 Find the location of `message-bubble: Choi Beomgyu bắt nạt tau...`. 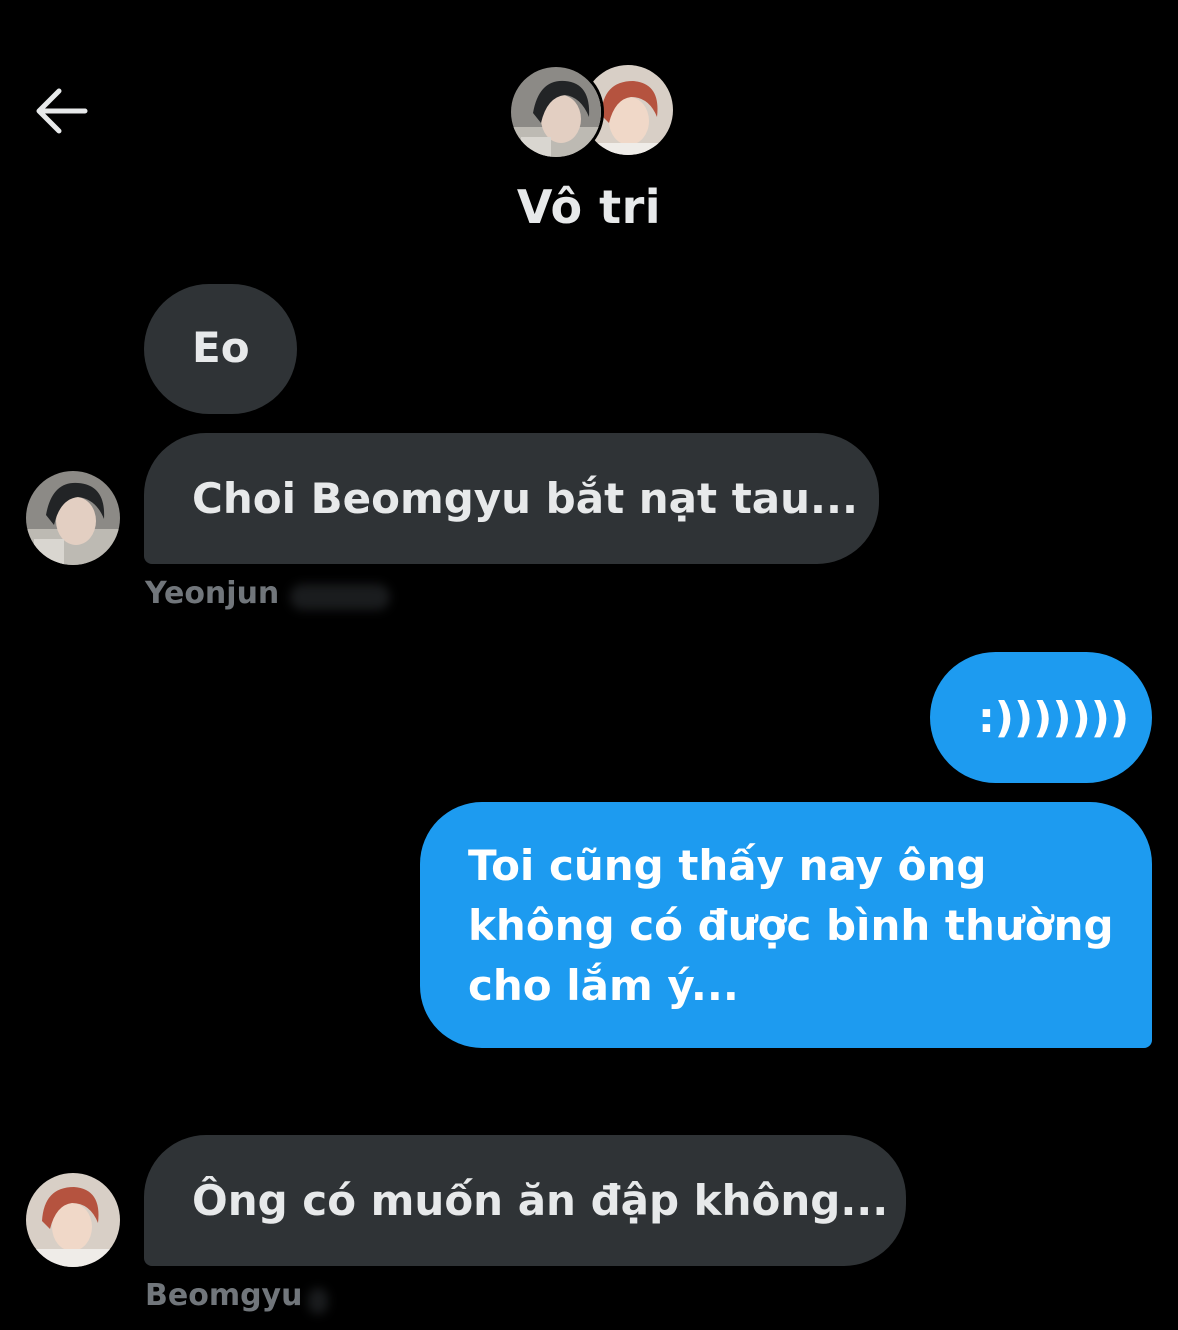

message-bubble: Choi Beomgyu bắt nạt tau... is located at coordinates (511, 498).